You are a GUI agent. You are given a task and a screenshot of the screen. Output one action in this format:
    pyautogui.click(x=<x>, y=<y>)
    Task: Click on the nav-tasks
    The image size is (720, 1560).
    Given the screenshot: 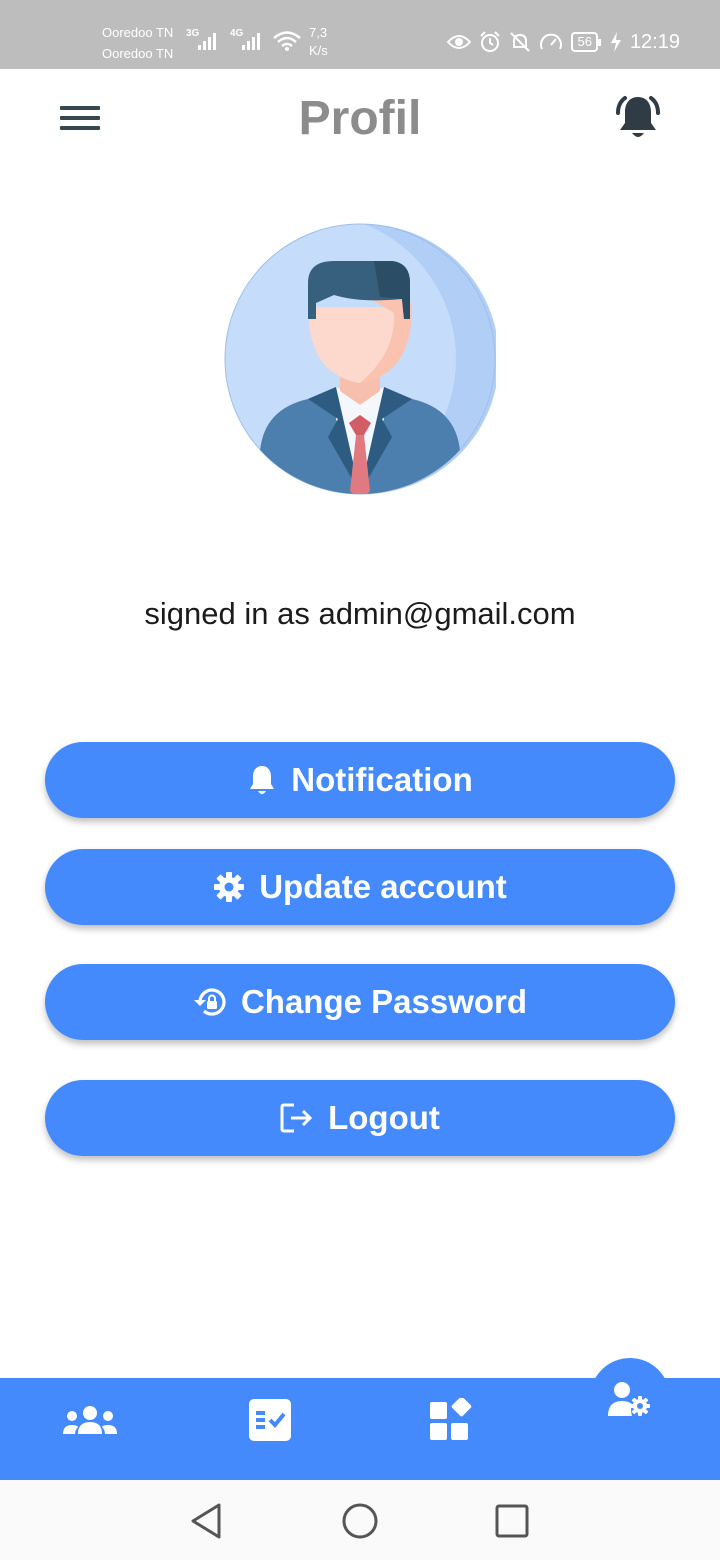 What is the action you would take?
    pyautogui.click(x=270, y=1422)
    